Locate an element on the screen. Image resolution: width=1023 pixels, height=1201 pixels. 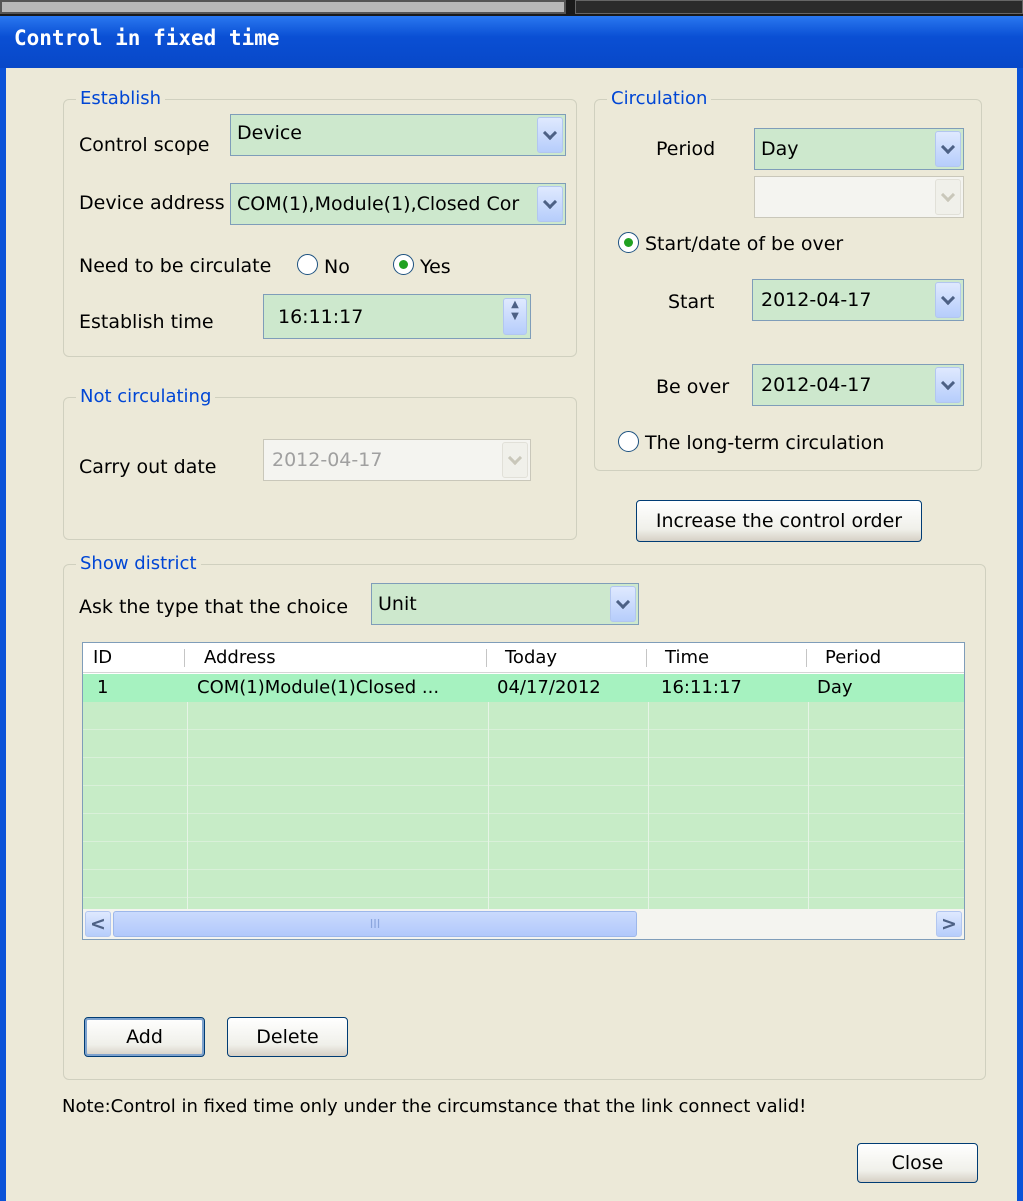
window-title: Control in fixed time is located at coordinates (147, 38).